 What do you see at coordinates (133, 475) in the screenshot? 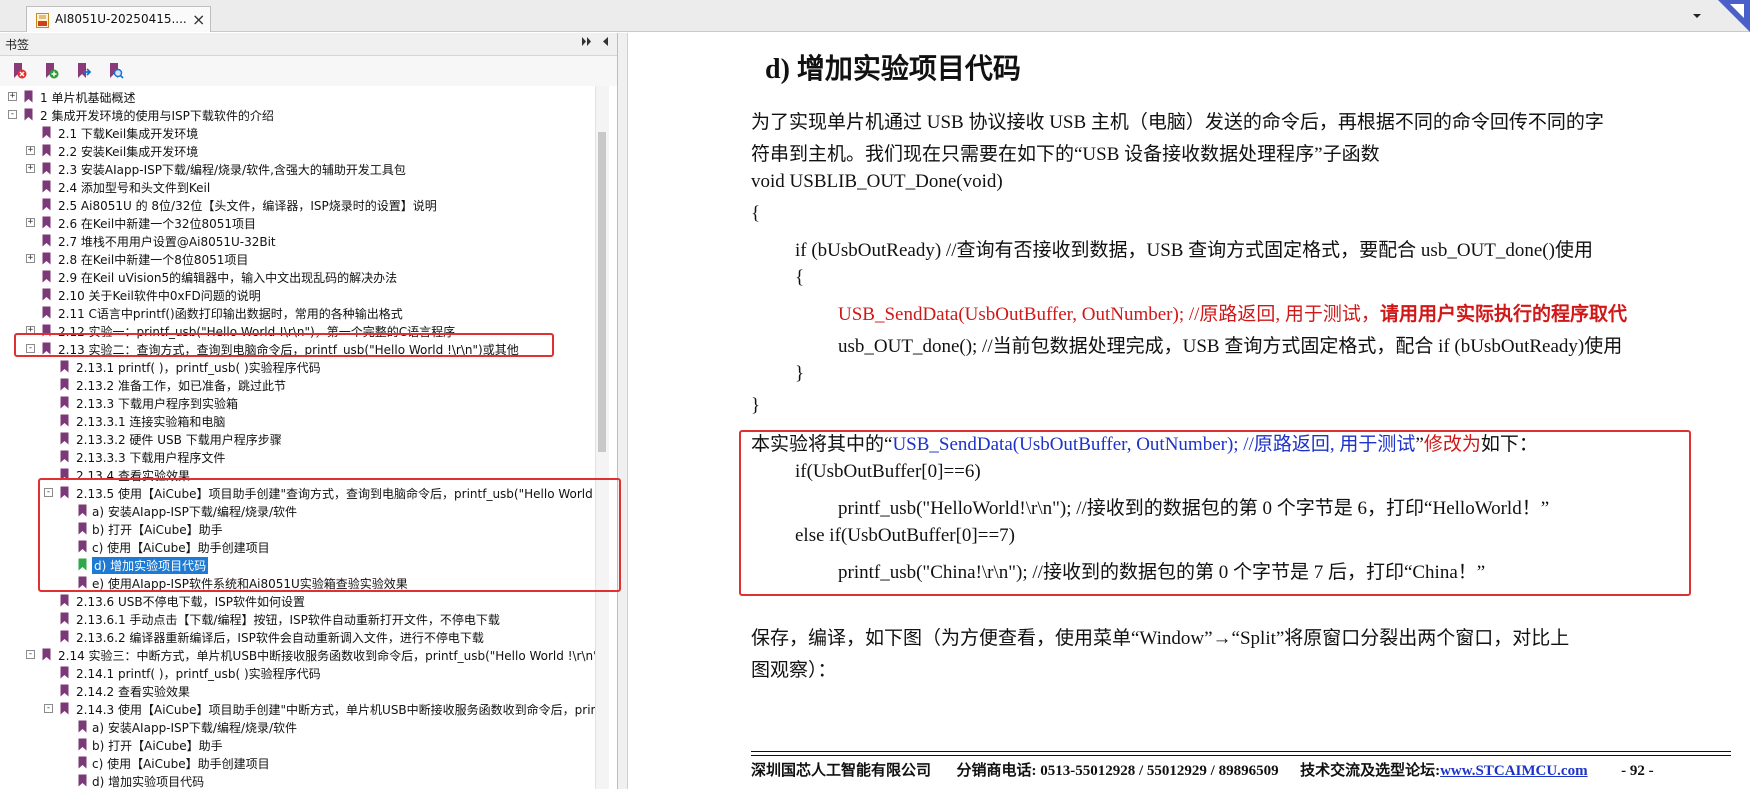
I see `bookmark-label: 2.13.4 查看实验效果` at bounding box center [133, 475].